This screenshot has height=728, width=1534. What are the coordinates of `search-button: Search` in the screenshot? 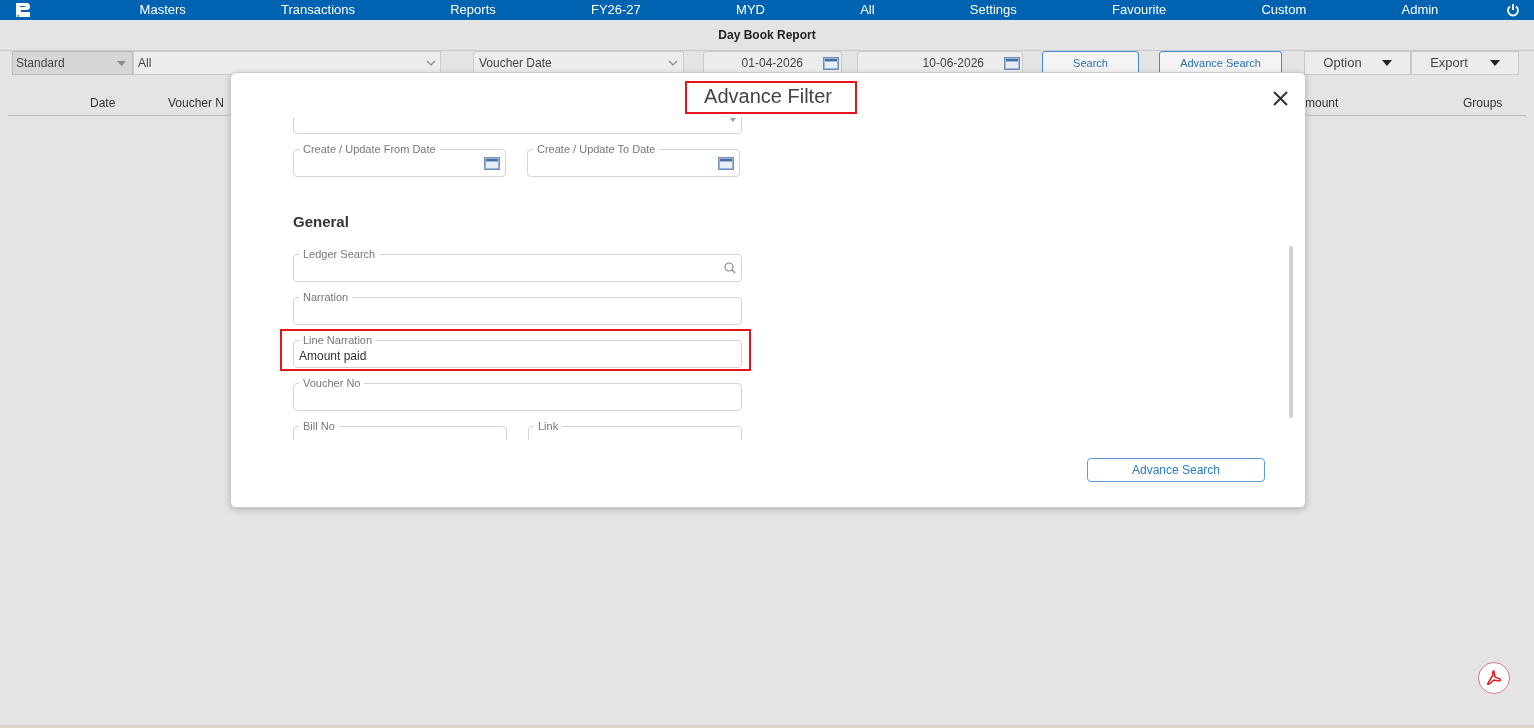 It's located at (1090, 63).